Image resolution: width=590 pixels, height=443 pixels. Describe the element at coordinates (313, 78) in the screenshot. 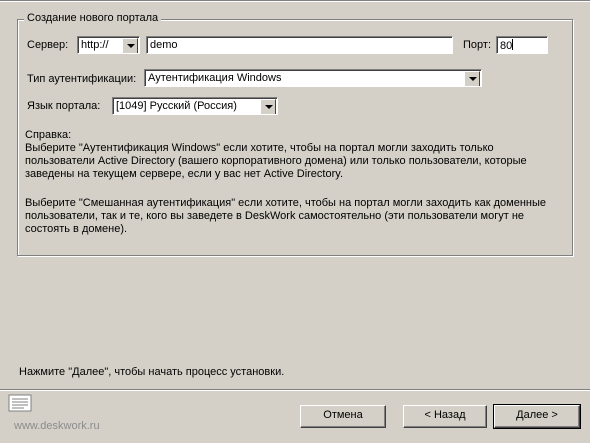

I see `auth-type-select: Аутентификация Windows` at that location.